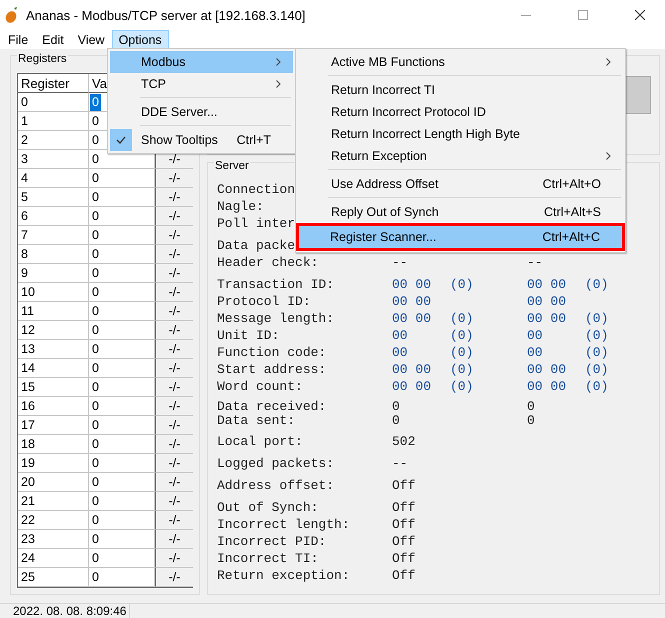  I want to click on close-icon, so click(640, 15).